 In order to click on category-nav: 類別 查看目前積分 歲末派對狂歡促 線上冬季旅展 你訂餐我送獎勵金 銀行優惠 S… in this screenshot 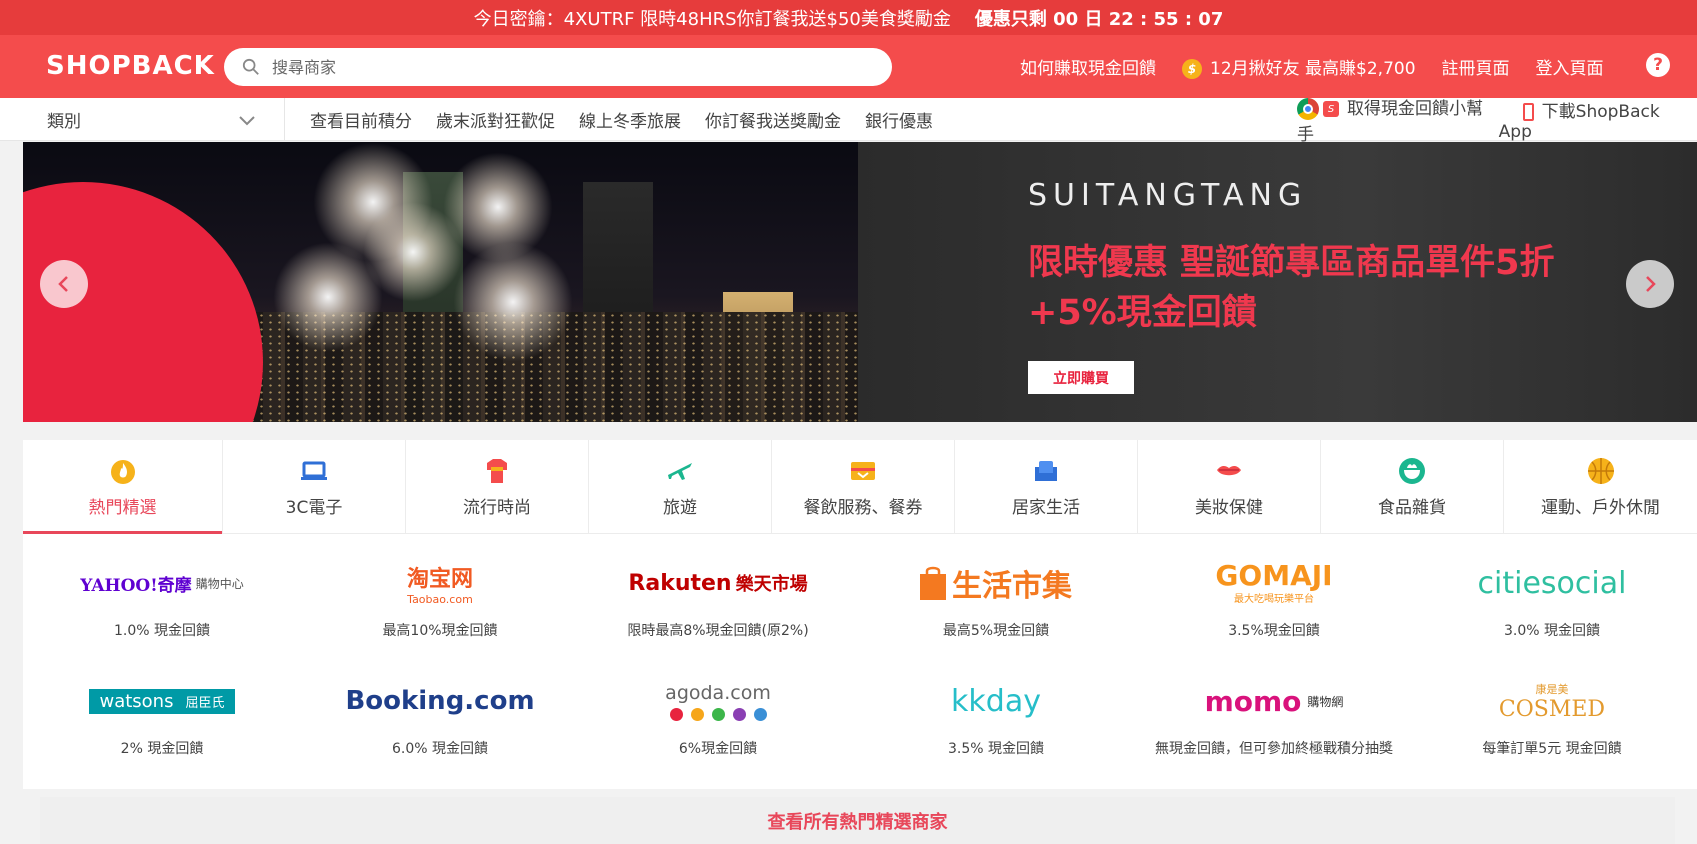, I will do `click(848, 121)`.